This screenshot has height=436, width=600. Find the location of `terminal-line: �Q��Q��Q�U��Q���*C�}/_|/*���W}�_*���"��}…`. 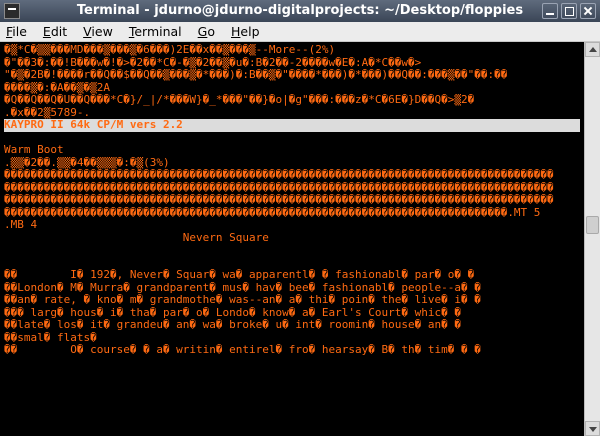

terminal-line: �Q��Q��Q�U��Q���*C�}/_|/*���W}�_*���"��}… is located at coordinates (239, 100).